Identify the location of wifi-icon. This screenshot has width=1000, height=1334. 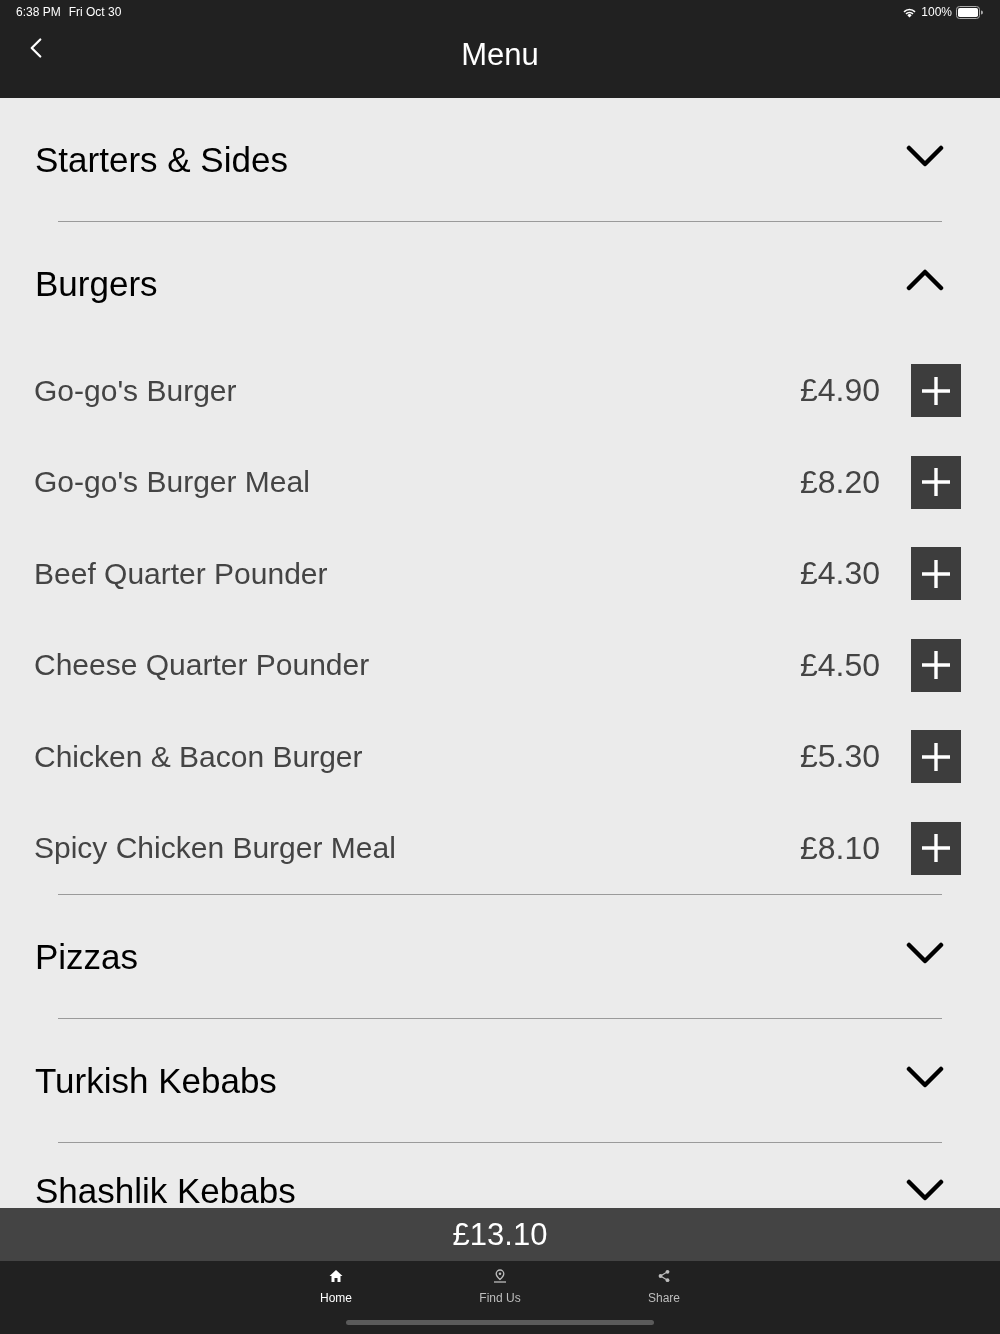
(910, 12).